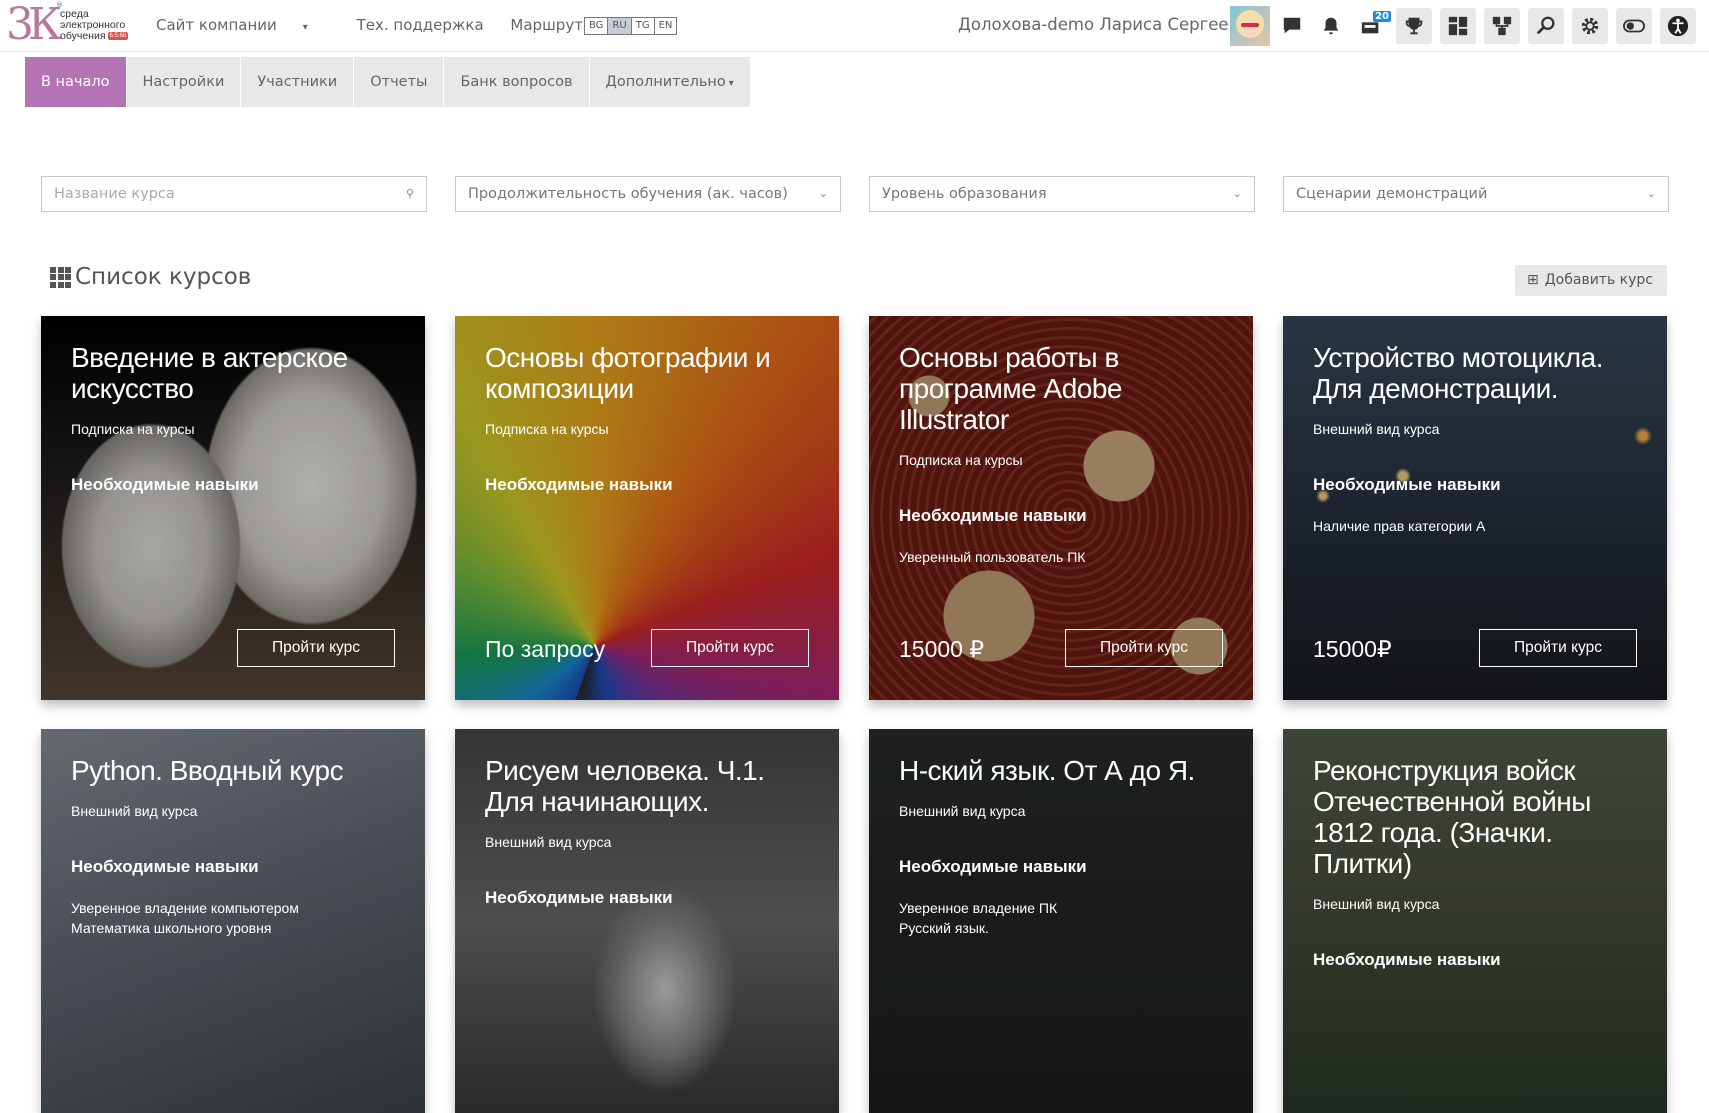 The width and height of the screenshot is (1709, 1113). I want to click on search-placeholder: Название курса, so click(114, 194).